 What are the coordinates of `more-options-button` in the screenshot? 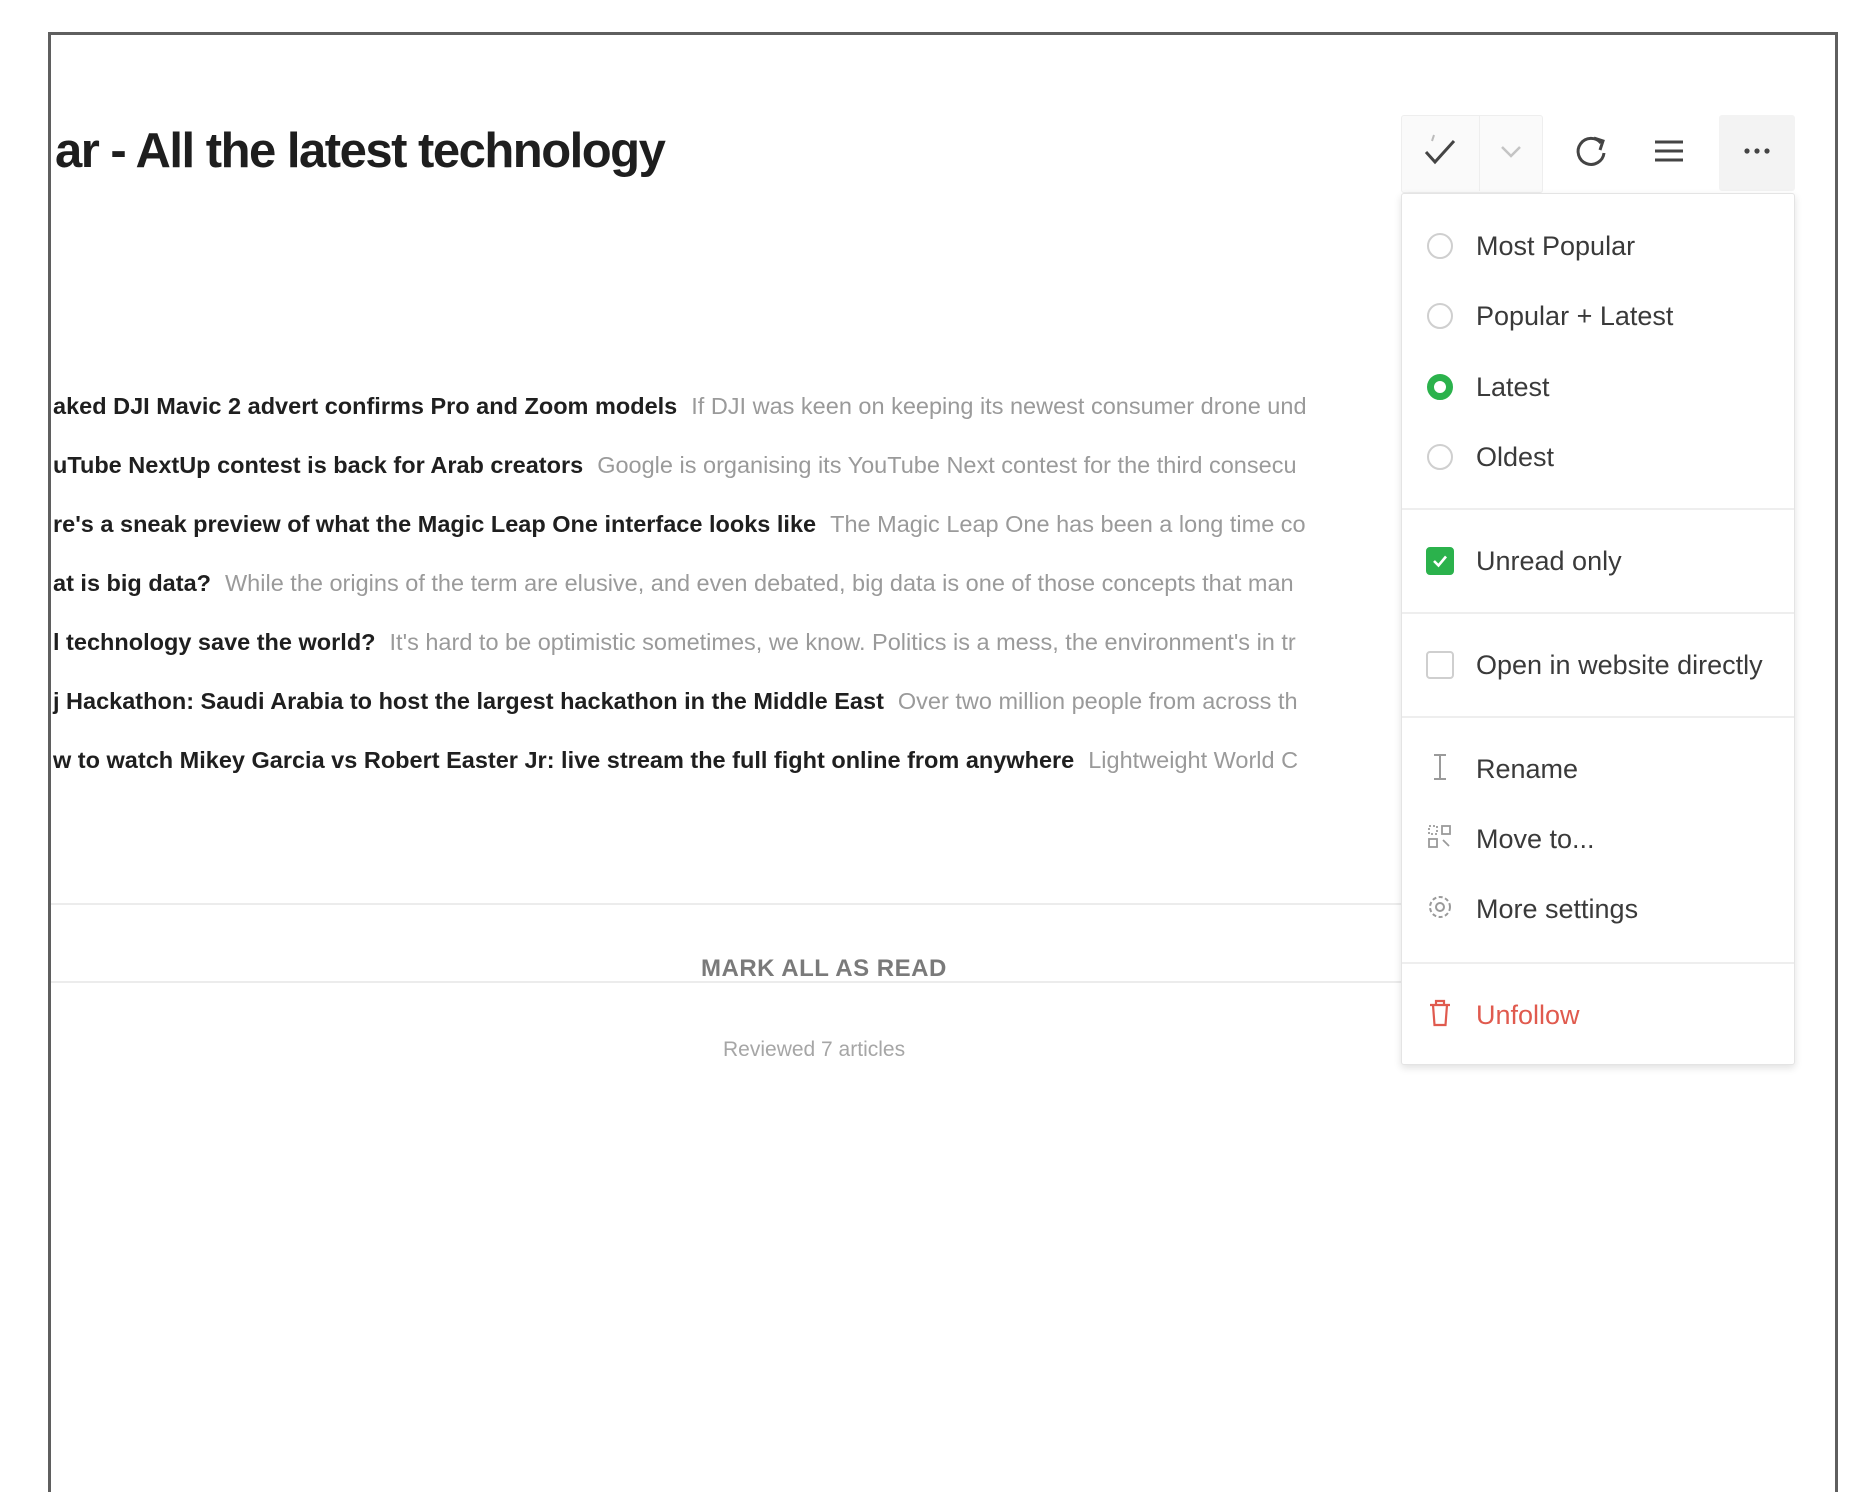 It's located at (1757, 153).